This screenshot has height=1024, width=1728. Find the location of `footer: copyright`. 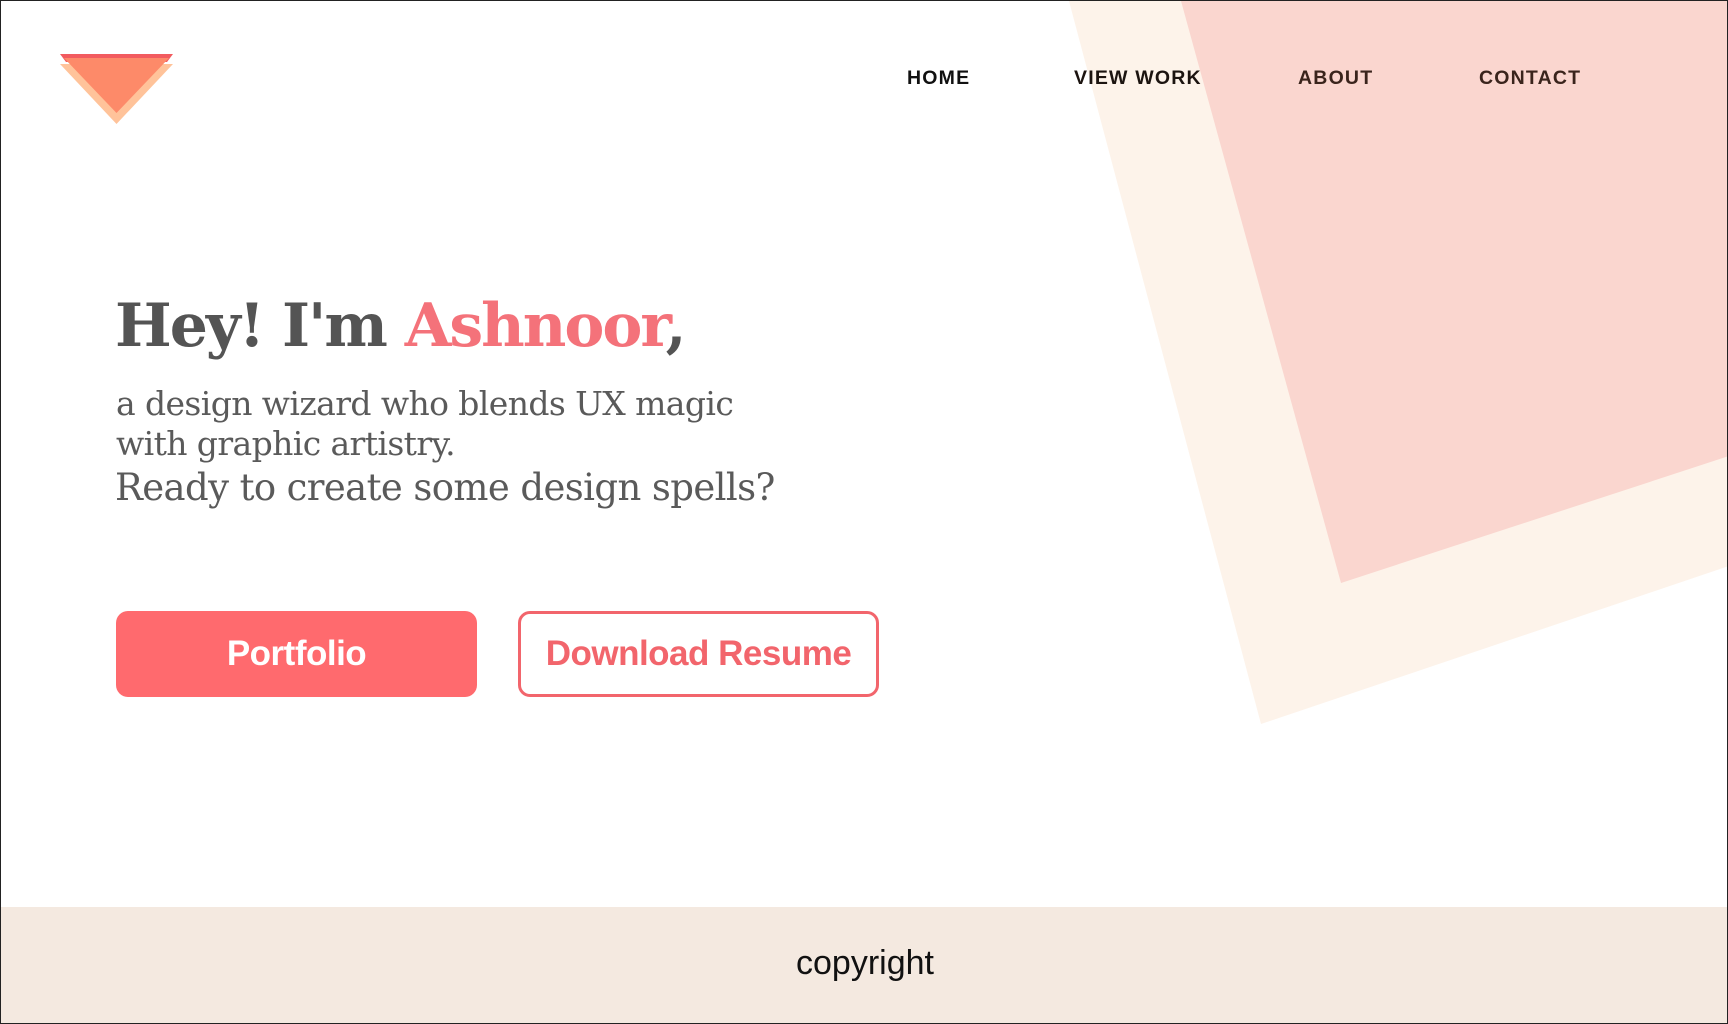

footer: copyright is located at coordinates (864, 965).